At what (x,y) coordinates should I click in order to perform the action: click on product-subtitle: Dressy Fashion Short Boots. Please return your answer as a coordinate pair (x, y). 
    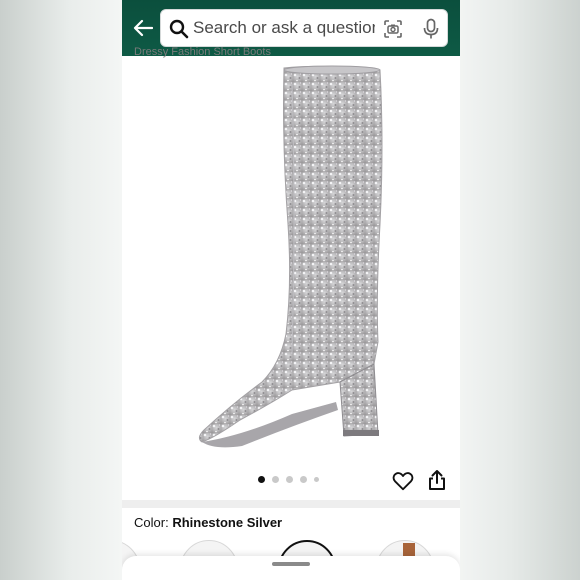
    Looking at the image, I should click on (202, 52).